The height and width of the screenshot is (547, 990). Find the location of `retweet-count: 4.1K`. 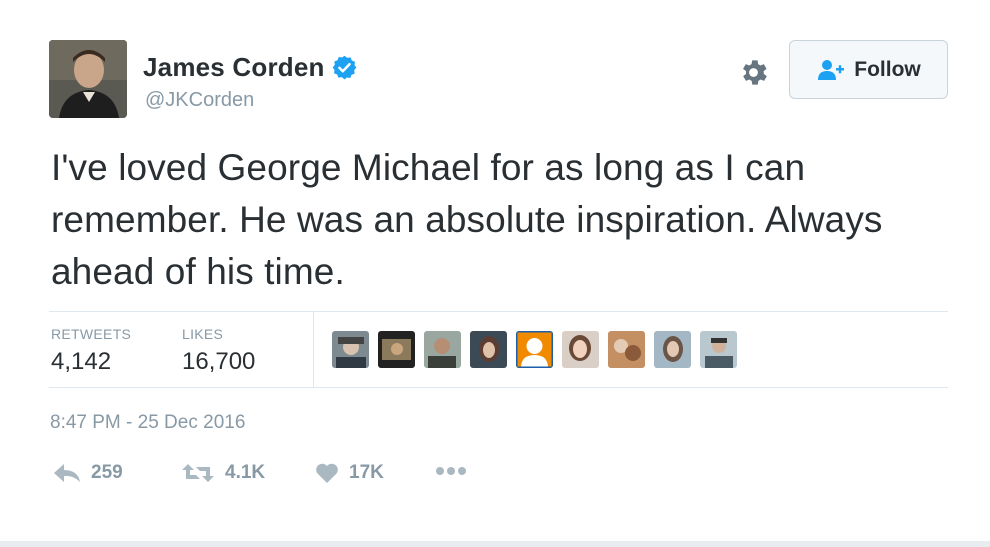

retweet-count: 4.1K is located at coordinates (245, 472).